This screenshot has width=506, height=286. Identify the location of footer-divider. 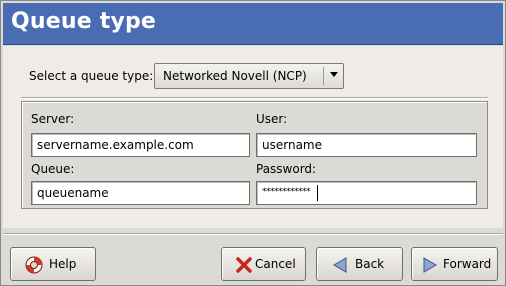
(253, 234).